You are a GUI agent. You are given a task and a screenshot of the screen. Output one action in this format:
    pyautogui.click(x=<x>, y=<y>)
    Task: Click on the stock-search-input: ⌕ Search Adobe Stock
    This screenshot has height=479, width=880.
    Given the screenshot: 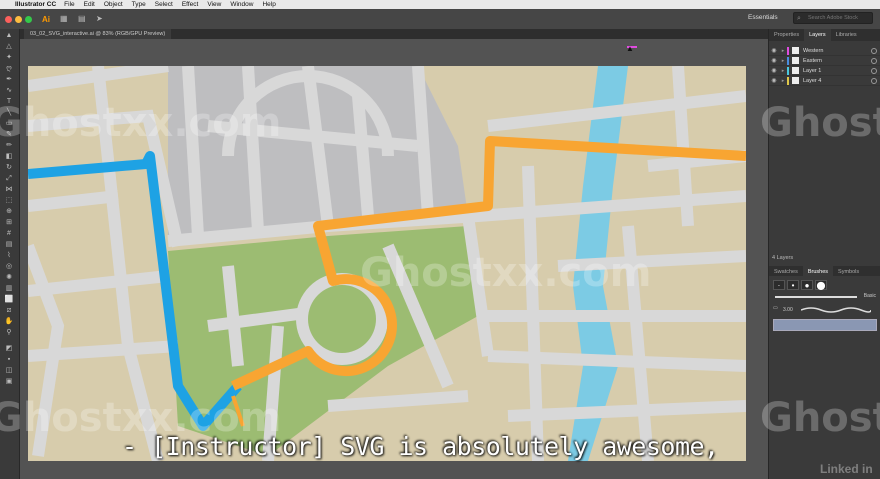 What is the action you would take?
    pyautogui.click(x=833, y=18)
    